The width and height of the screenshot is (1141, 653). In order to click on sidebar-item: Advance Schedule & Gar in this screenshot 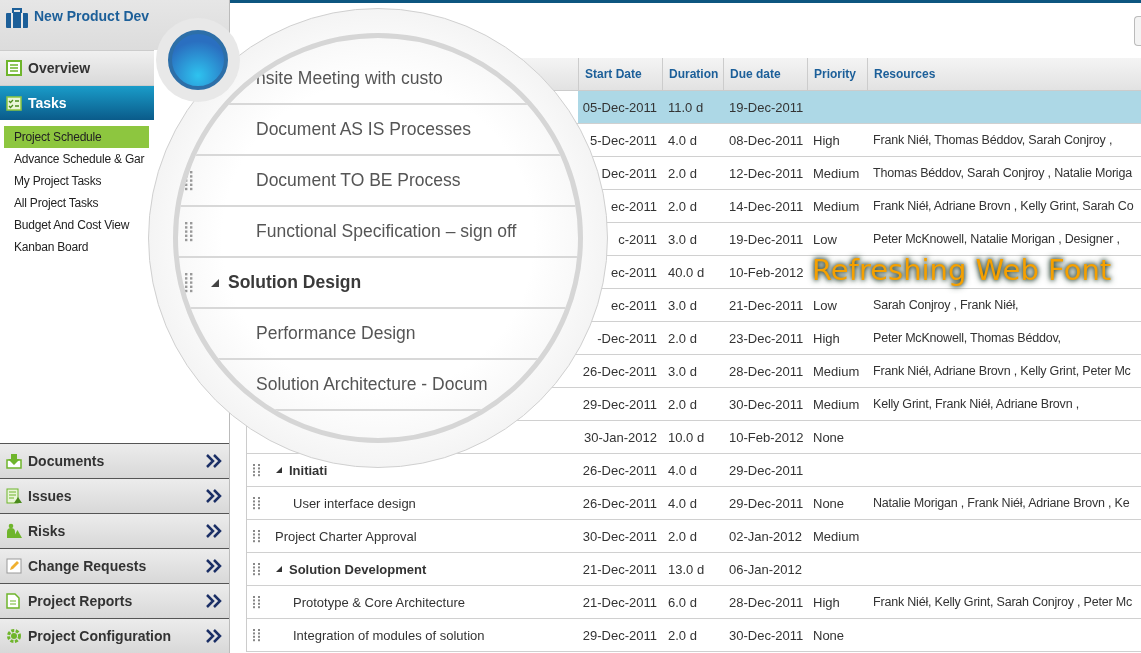, I will do `click(76, 159)`.